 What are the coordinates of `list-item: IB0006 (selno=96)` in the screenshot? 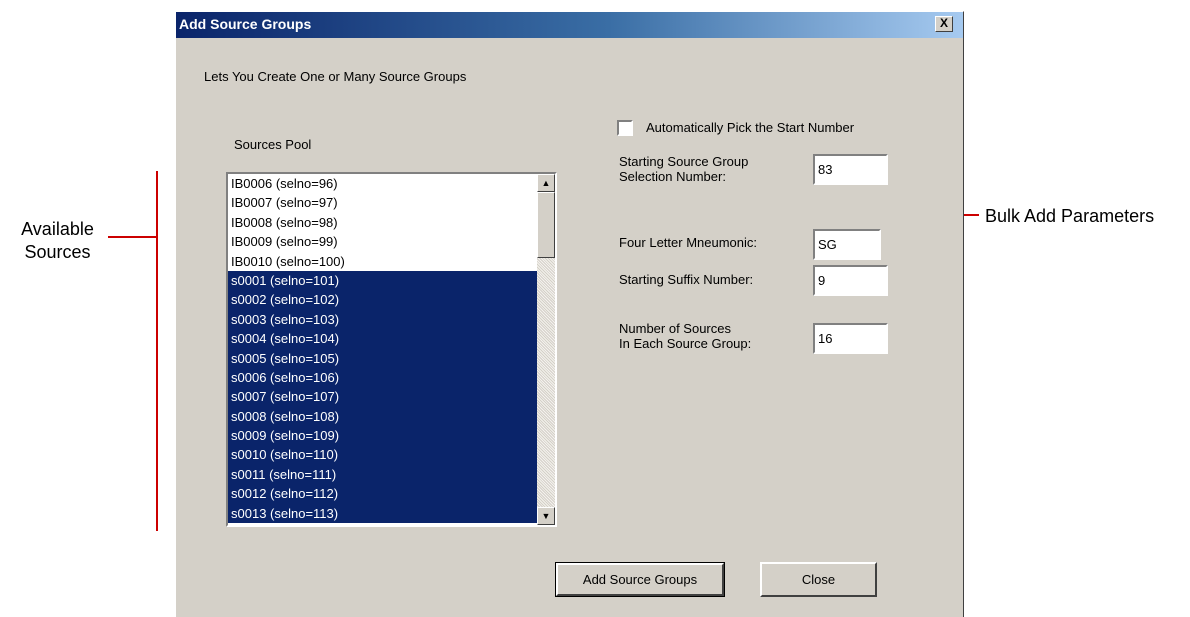 It's located at (382, 183).